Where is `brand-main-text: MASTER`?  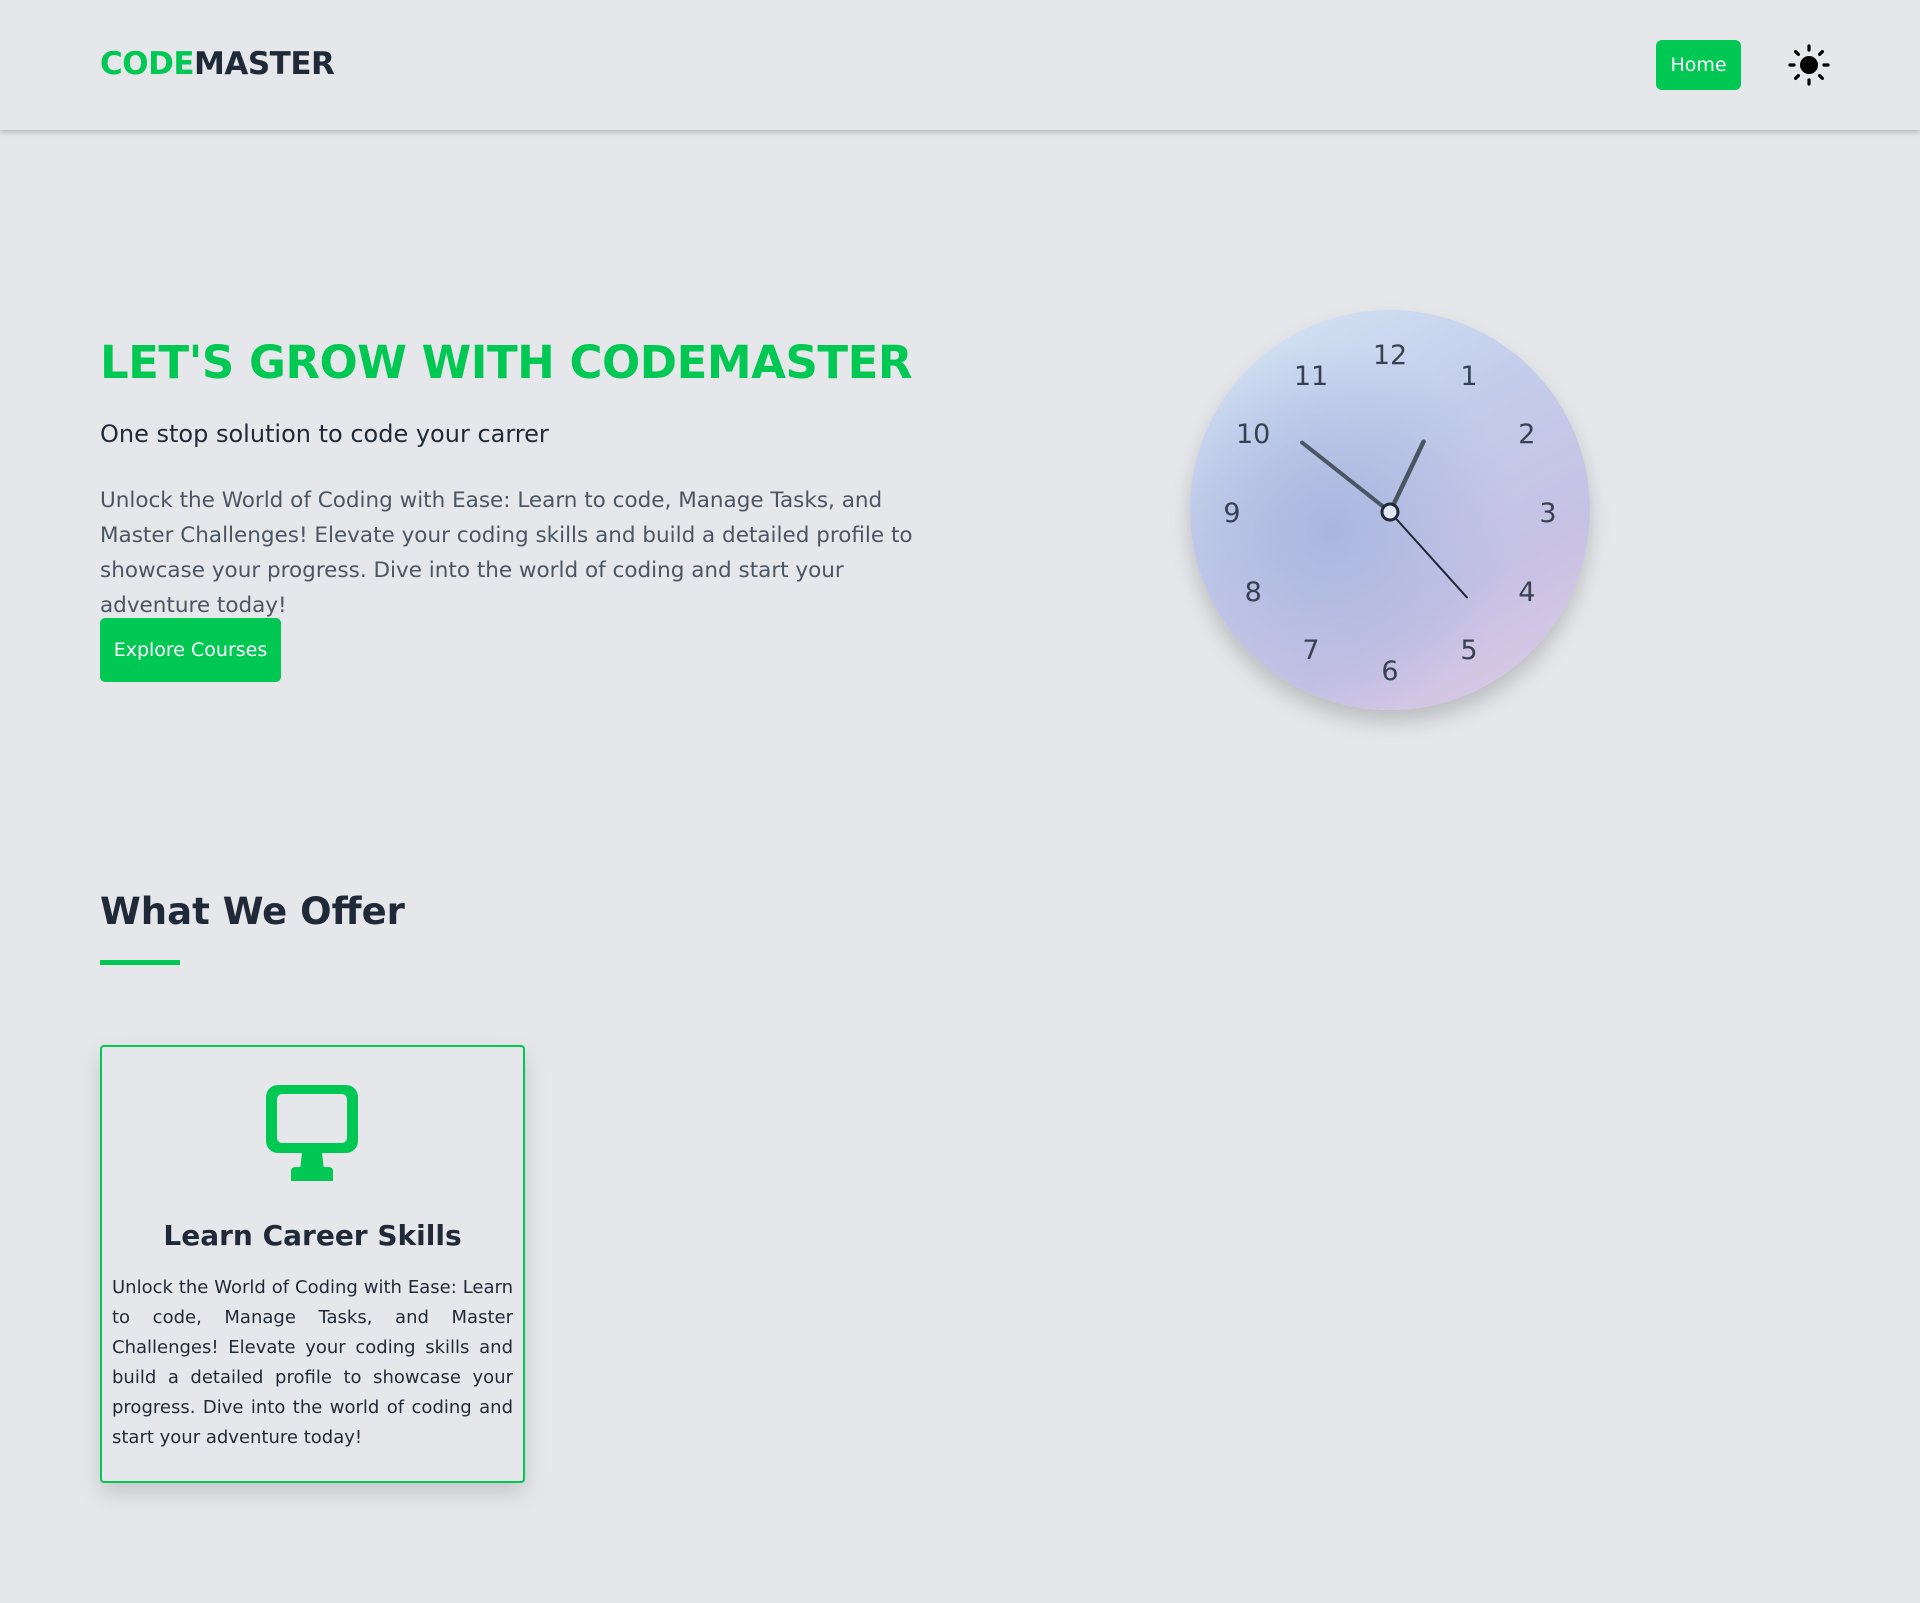 brand-main-text: MASTER is located at coordinates (264, 64).